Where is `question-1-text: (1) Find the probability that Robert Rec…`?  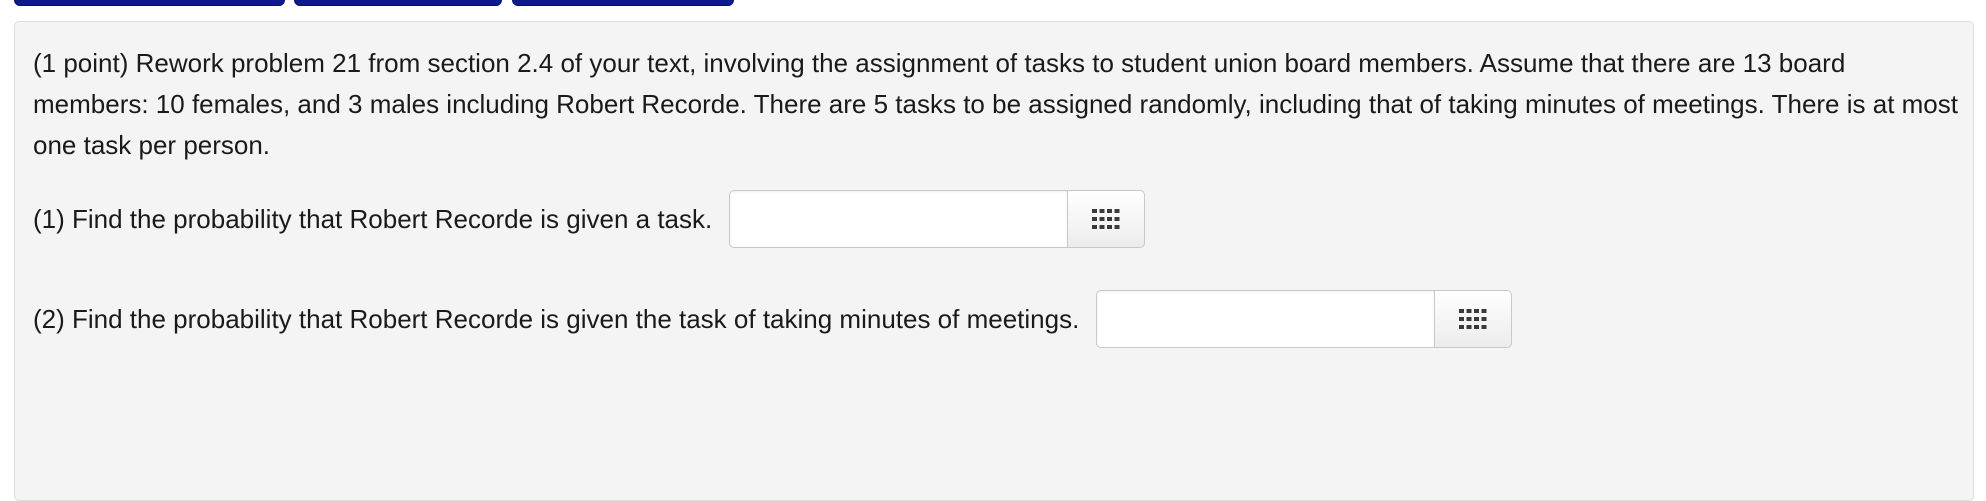
question-1-text: (1) Find the probability that Robert Rec… is located at coordinates (373, 219).